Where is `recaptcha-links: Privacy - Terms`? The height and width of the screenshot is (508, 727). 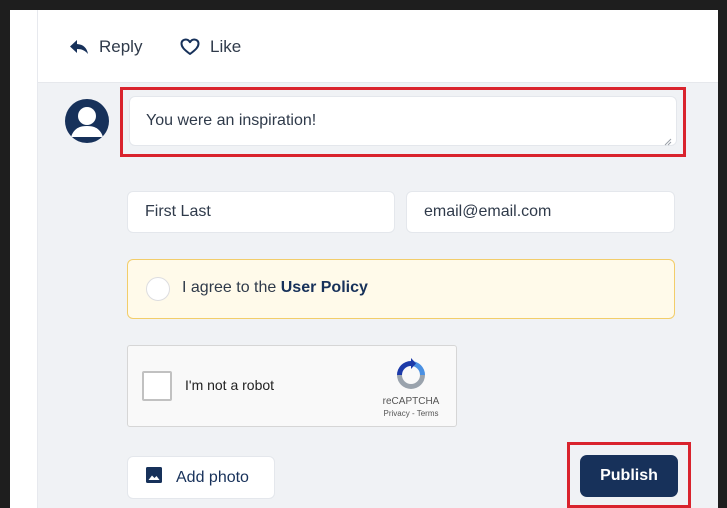
recaptcha-links: Privacy - Terms is located at coordinates (411, 413).